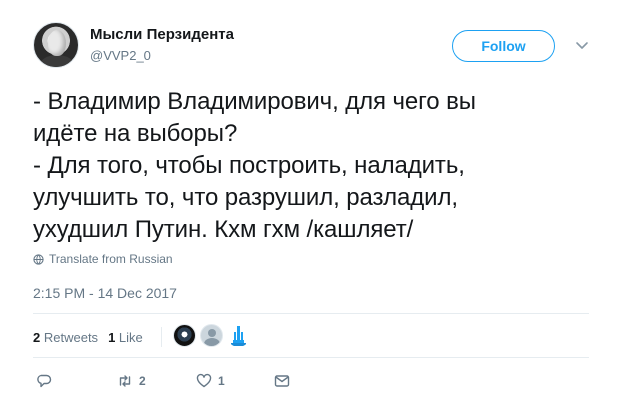 This screenshot has height=401, width=620. I want to click on author-avatar, so click(56, 45).